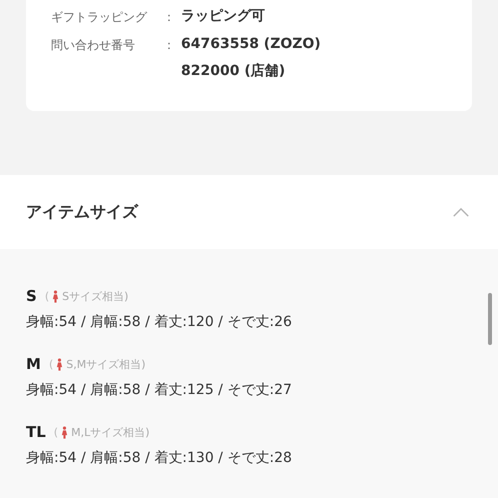 This screenshot has width=498, height=498. What do you see at coordinates (93, 45) in the screenshot?
I see `info-label: 問い合わせ番号` at bounding box center [93, 45].